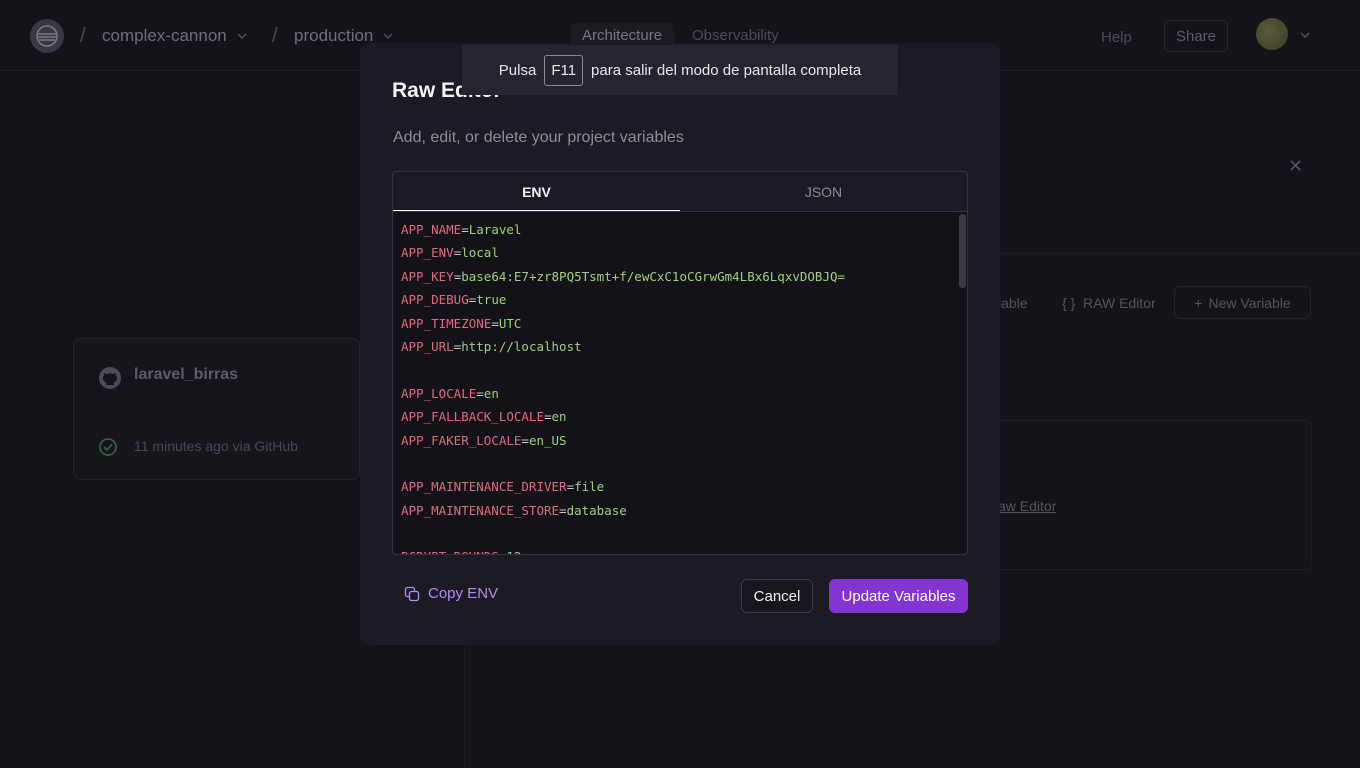  I want to click on env-line: APP_LOCALE=en, so click(623, 393).